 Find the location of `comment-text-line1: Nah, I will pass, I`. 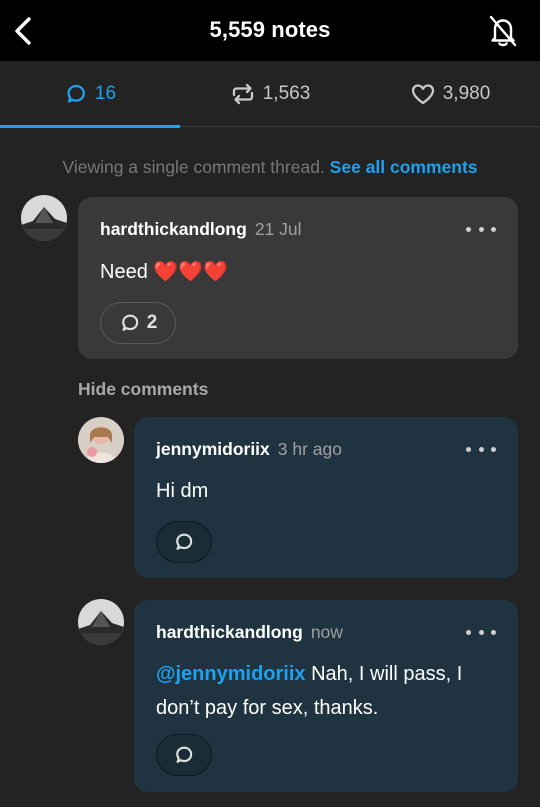

comment-text-line1: Nah, I will pass, I is located at coordinates (384, 674).